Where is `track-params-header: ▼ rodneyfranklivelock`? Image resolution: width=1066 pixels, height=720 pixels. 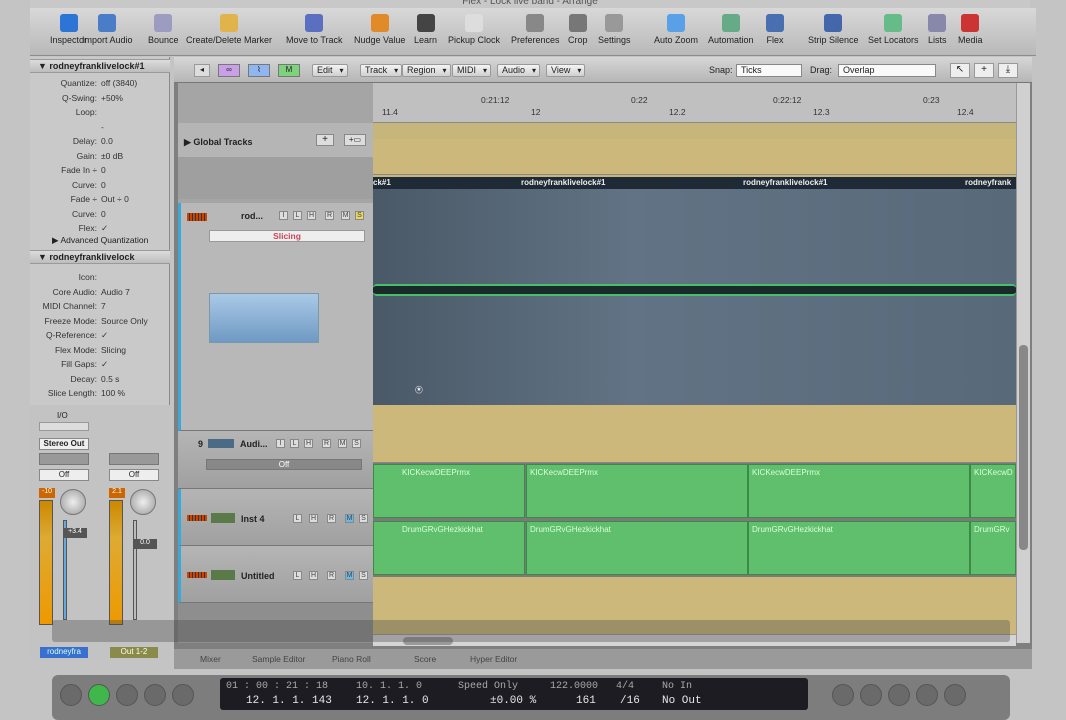
track-params-header: ▼ rodneyfranklivelock is located at coordinates (100, 257).